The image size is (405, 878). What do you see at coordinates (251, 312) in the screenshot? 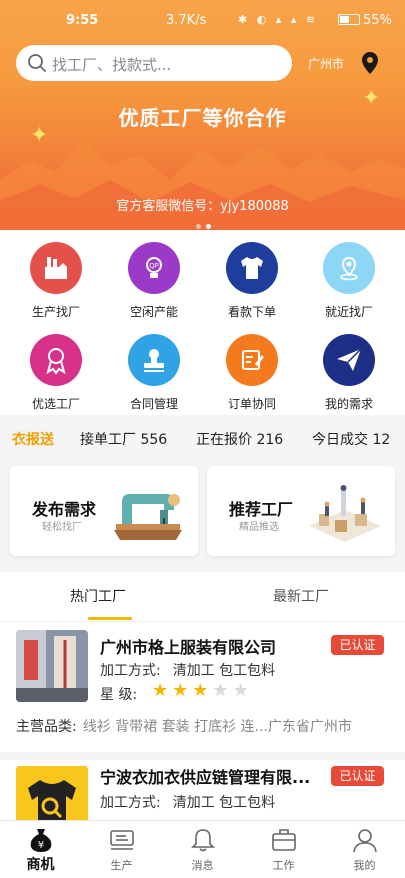
I see `grid-item-label: 看款下单` at bounding box center [251, 312].